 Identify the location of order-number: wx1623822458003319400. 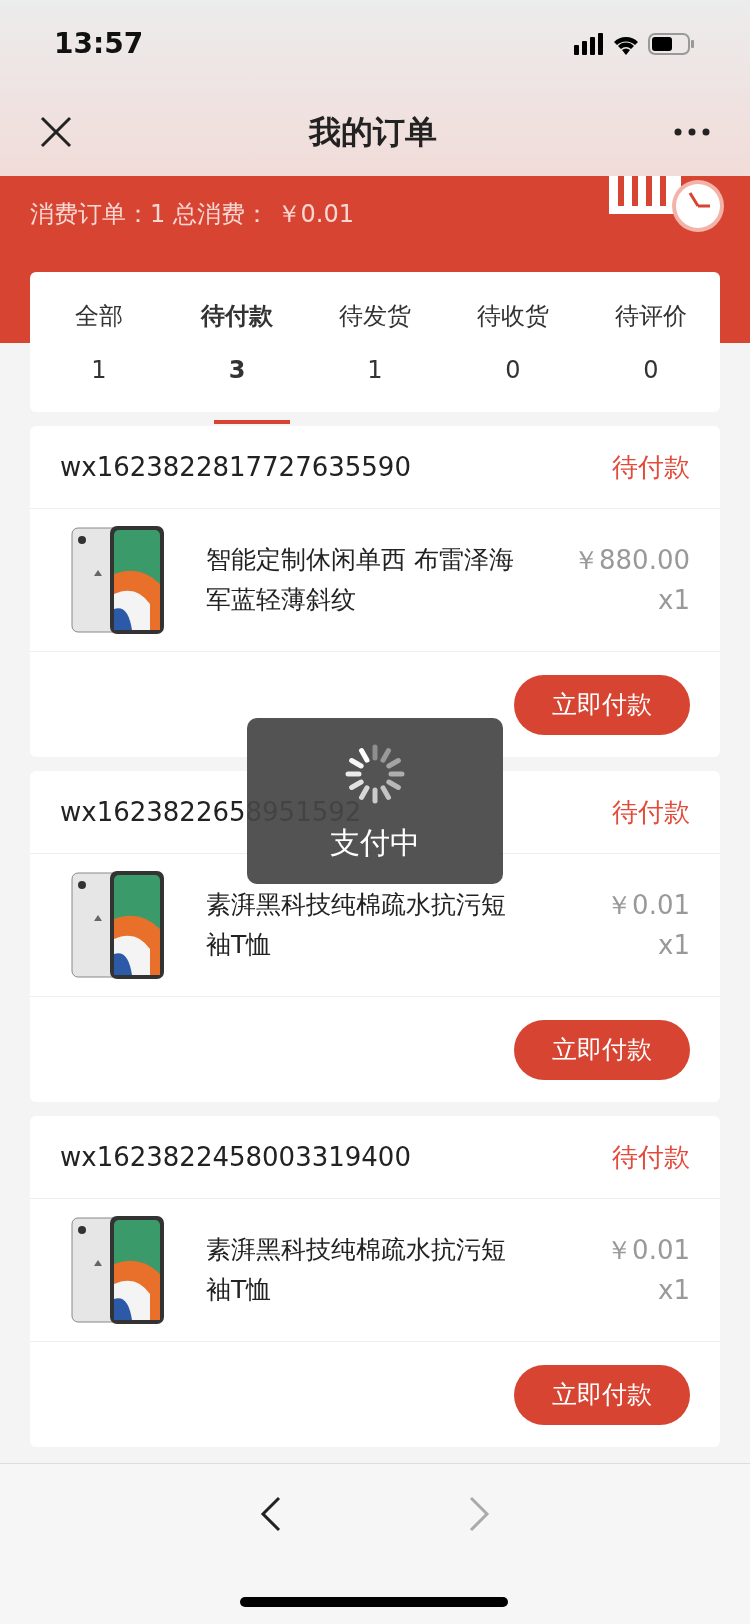
(235, 1157).